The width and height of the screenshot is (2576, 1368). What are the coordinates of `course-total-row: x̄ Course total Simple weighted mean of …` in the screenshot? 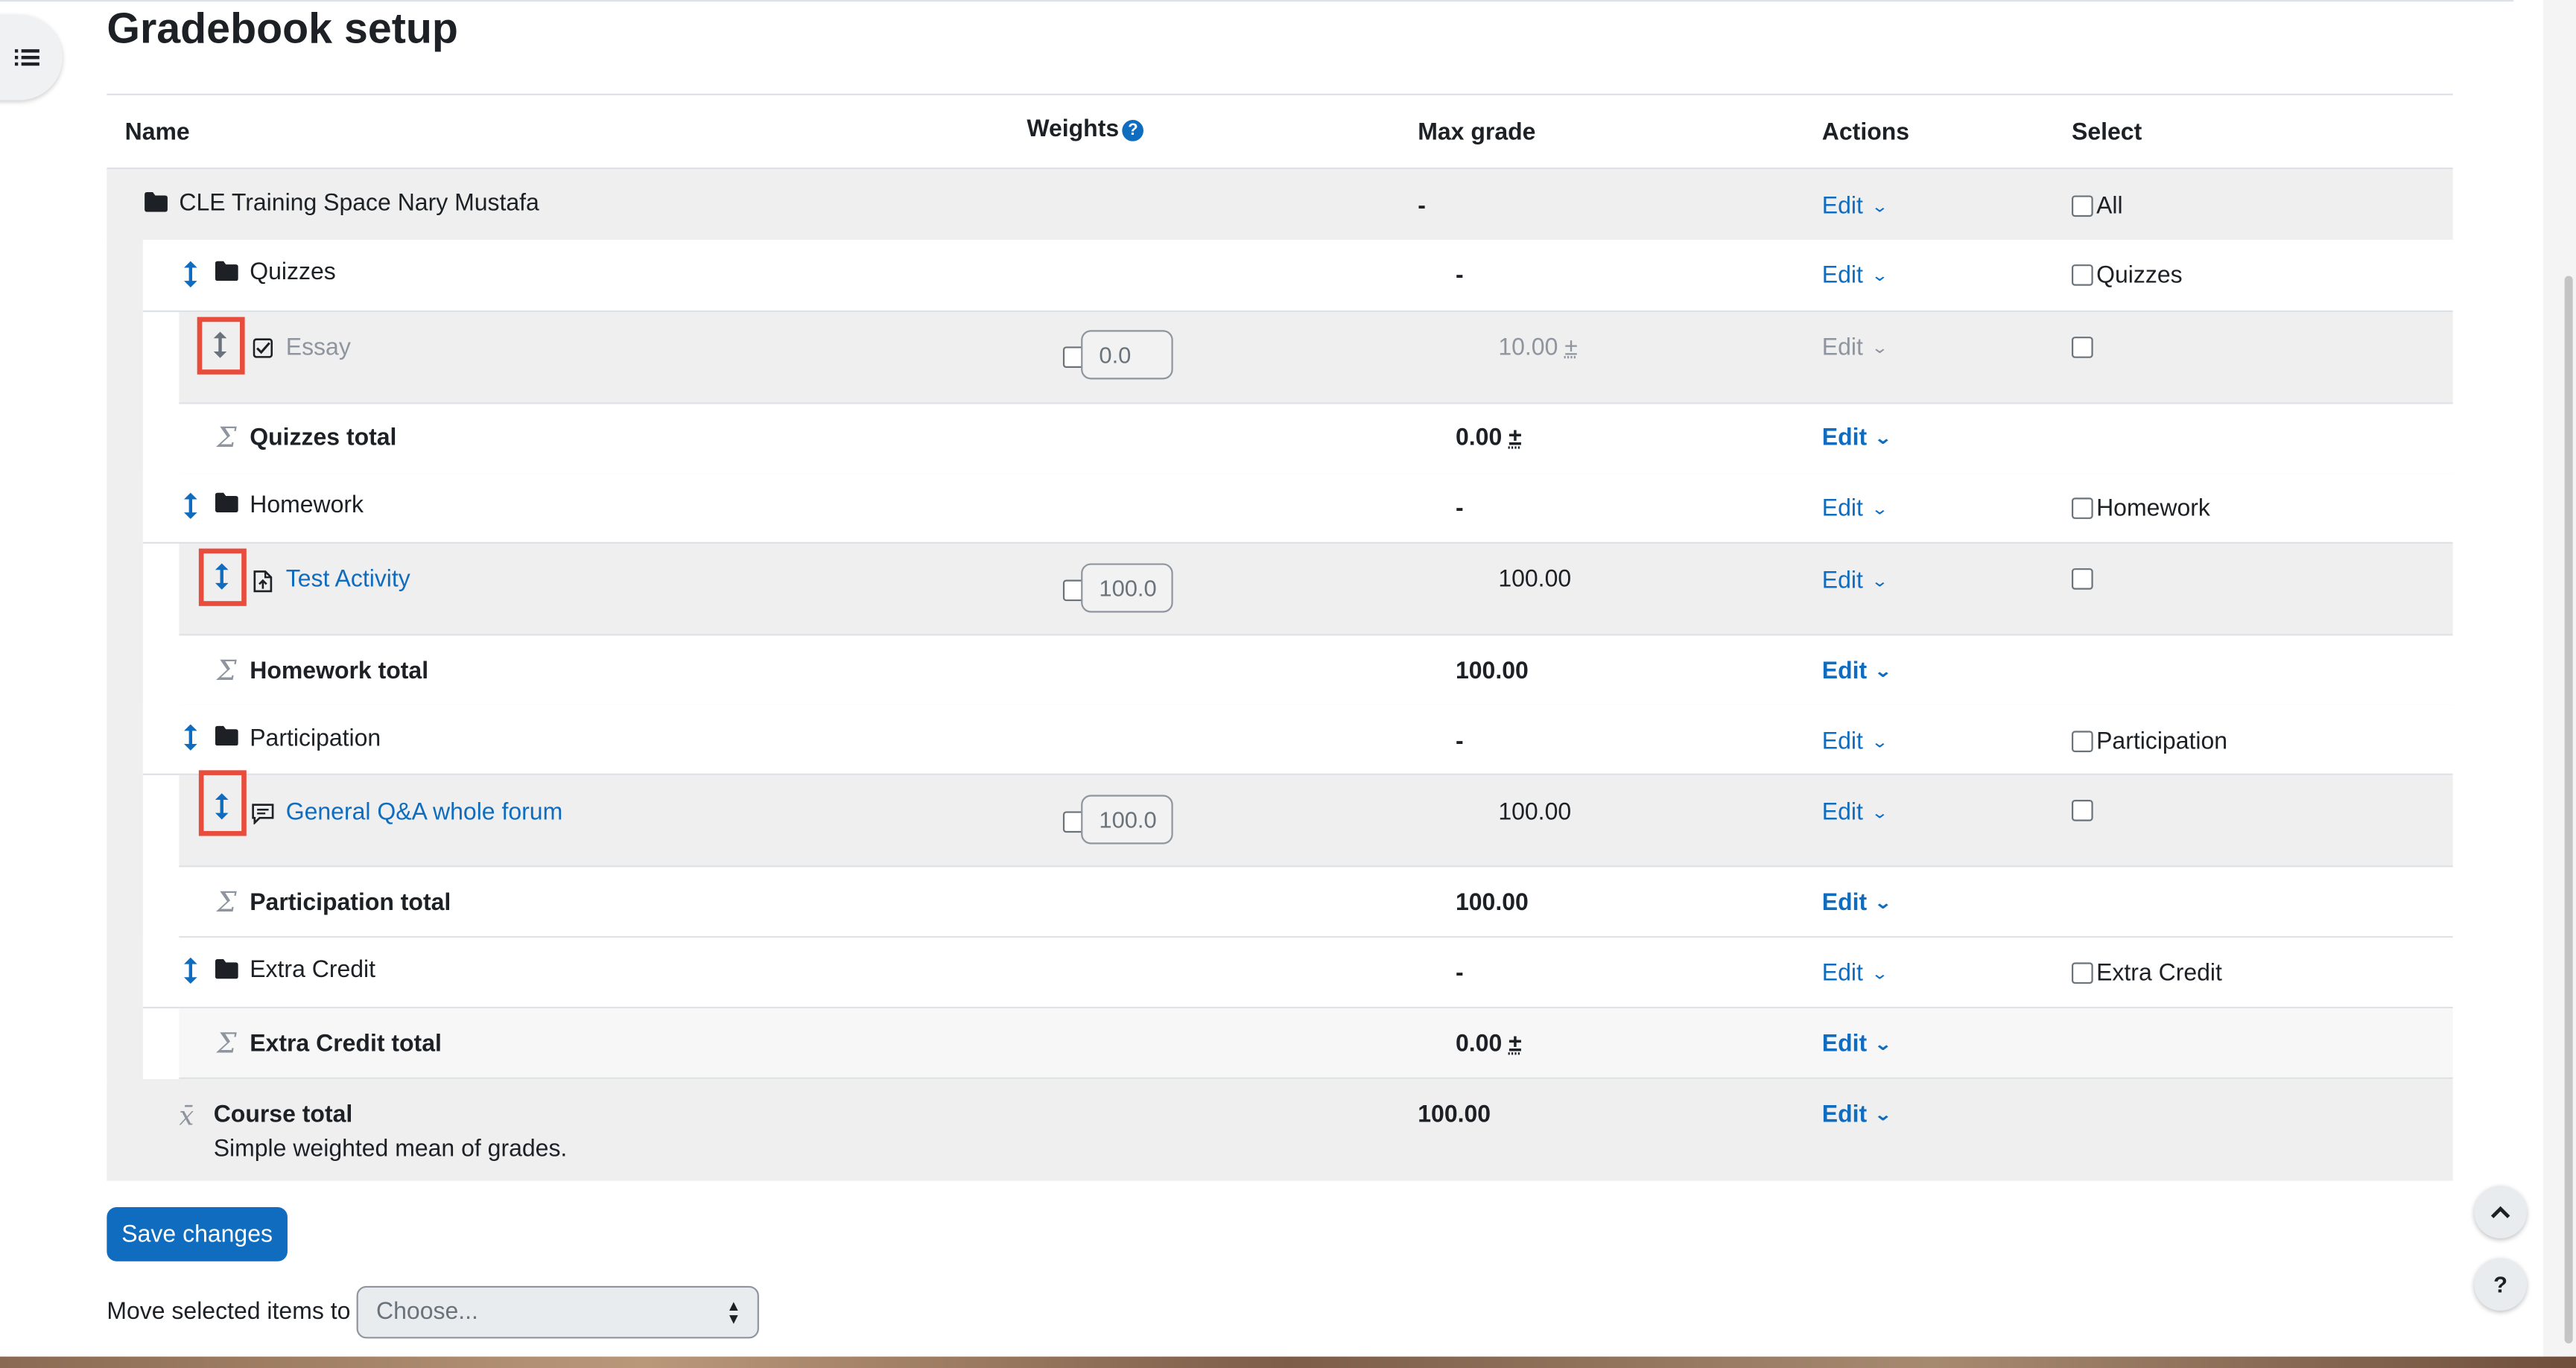 It's located at (1279, 1130).